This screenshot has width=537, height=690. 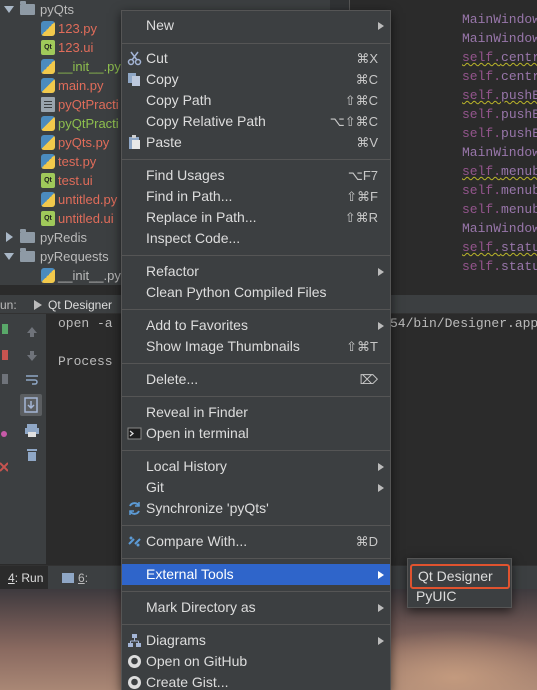 I want to click on menu-item-show-thumbnails: Show Image Thumbnails ⇧⌘T, so click(x=256, y=346).